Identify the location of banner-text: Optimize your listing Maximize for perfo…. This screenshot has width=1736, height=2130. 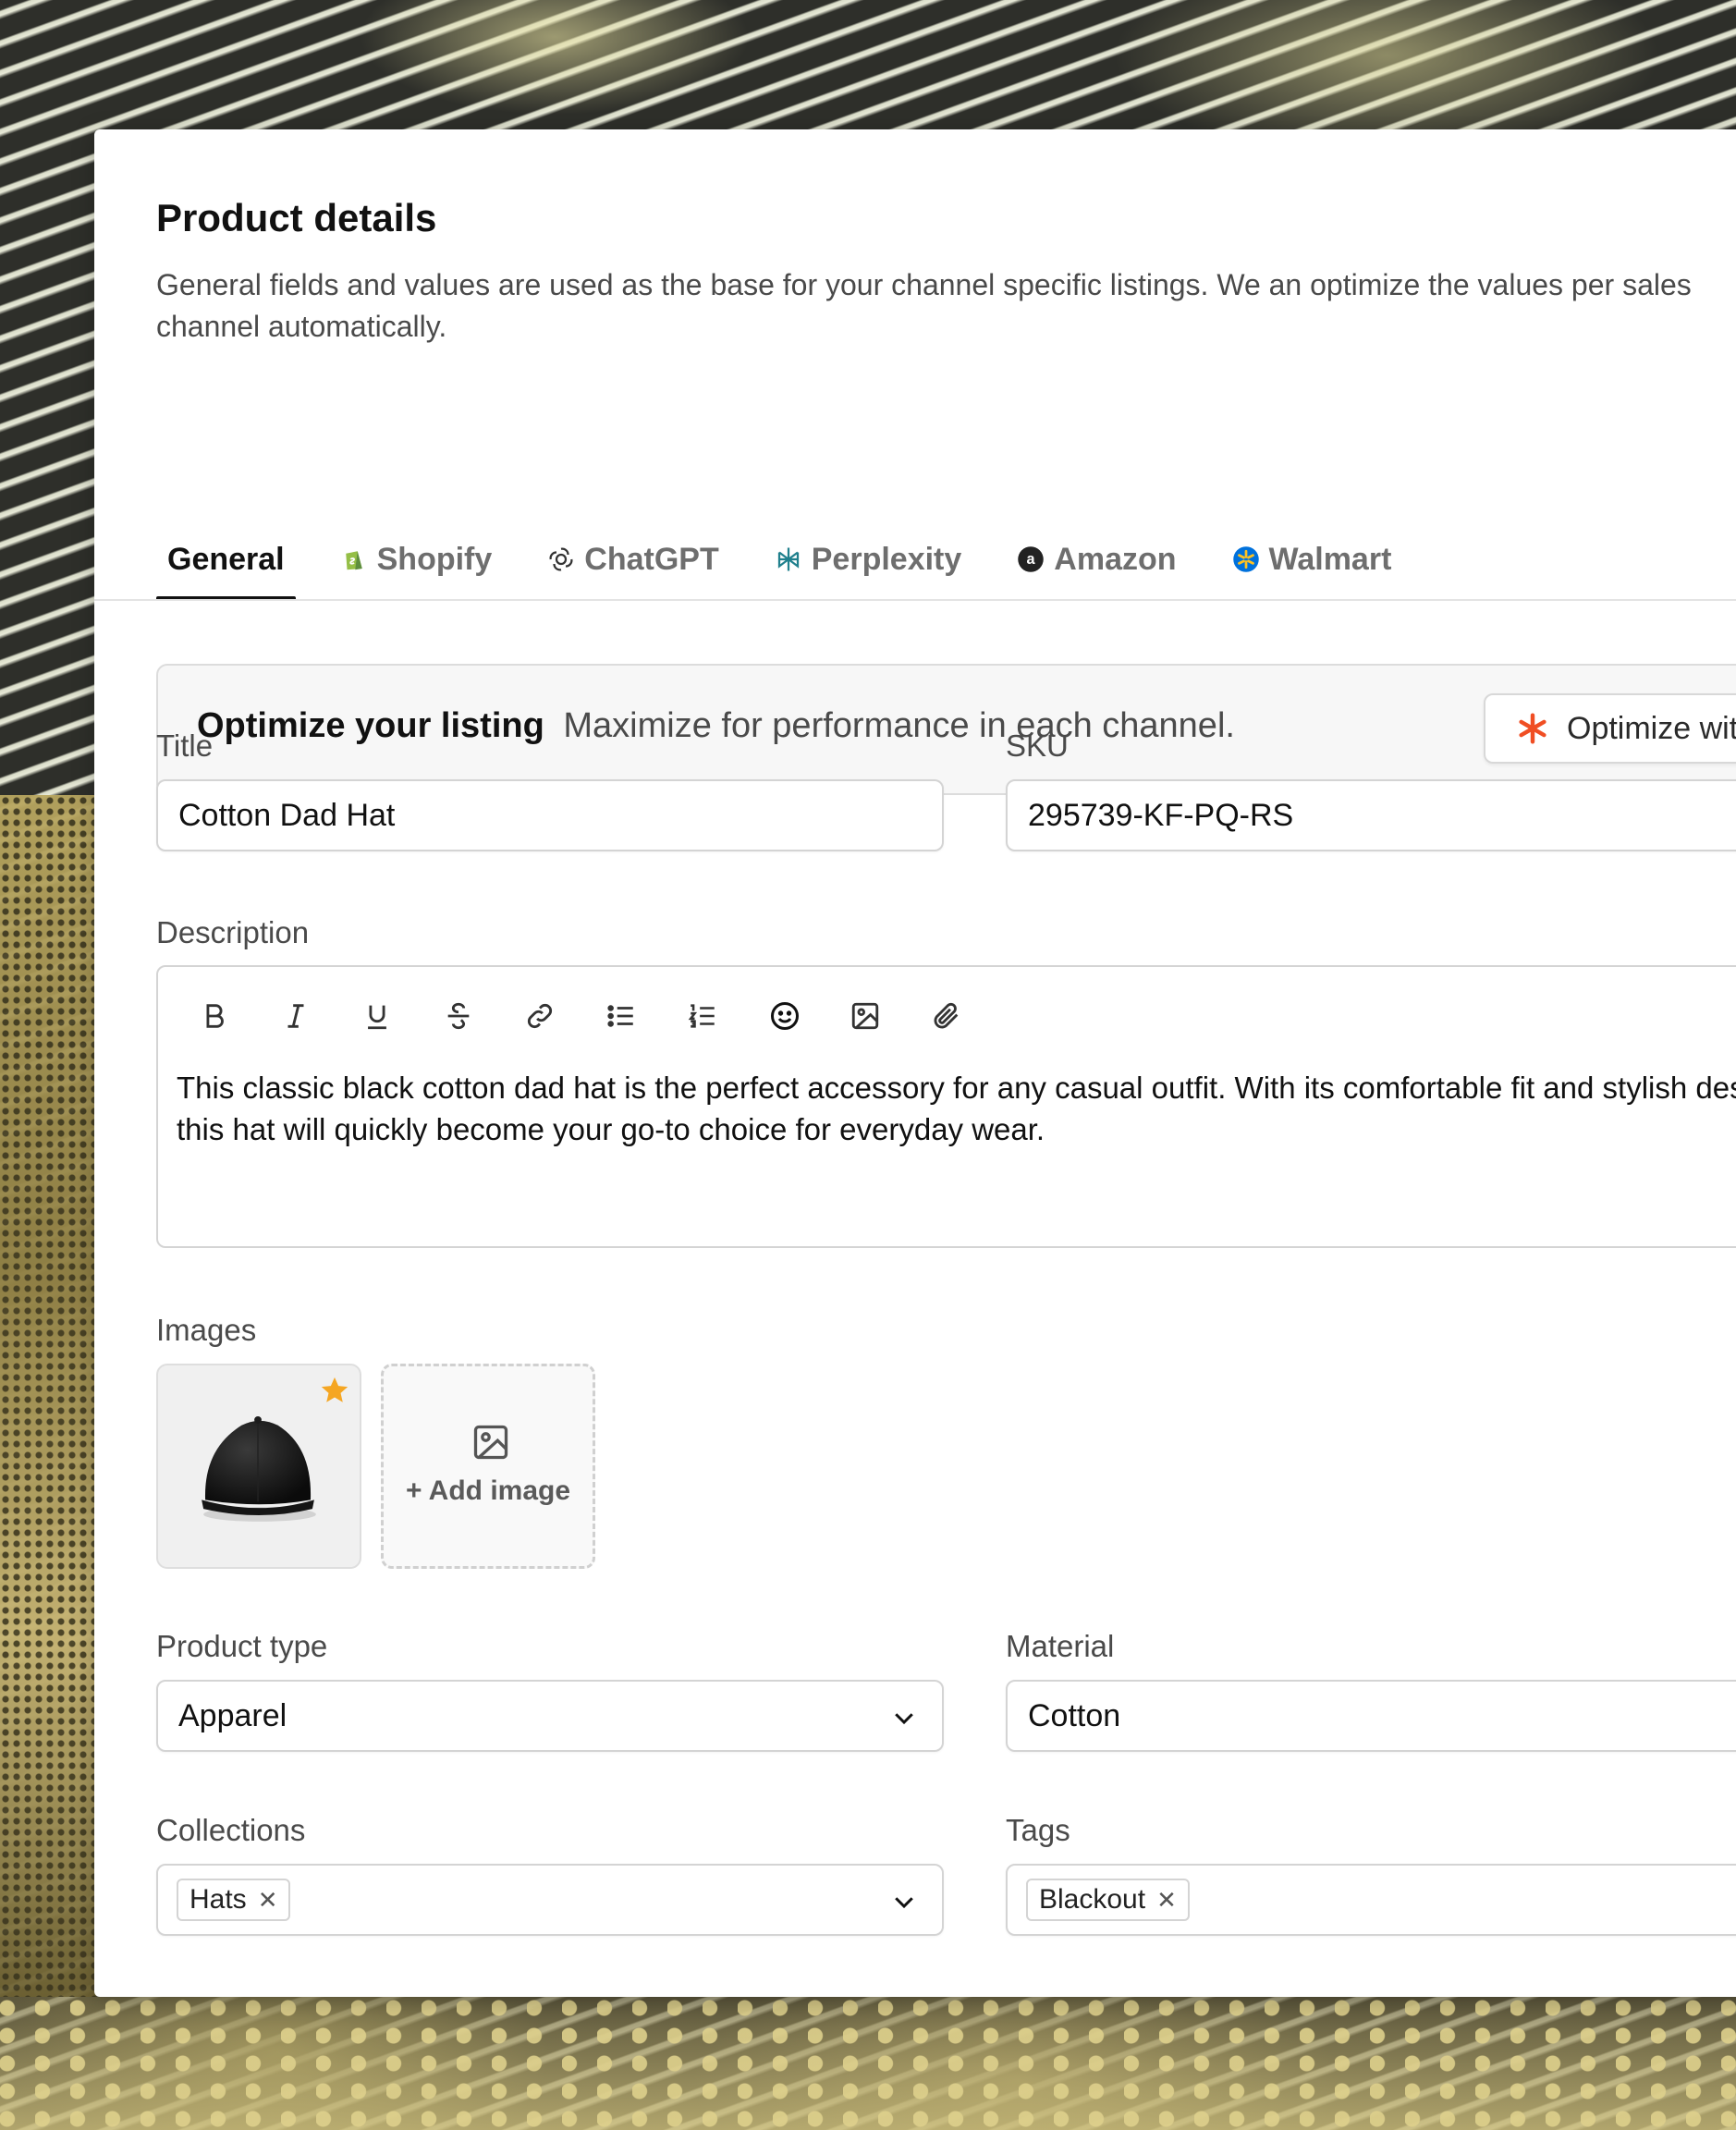
(716, 726).